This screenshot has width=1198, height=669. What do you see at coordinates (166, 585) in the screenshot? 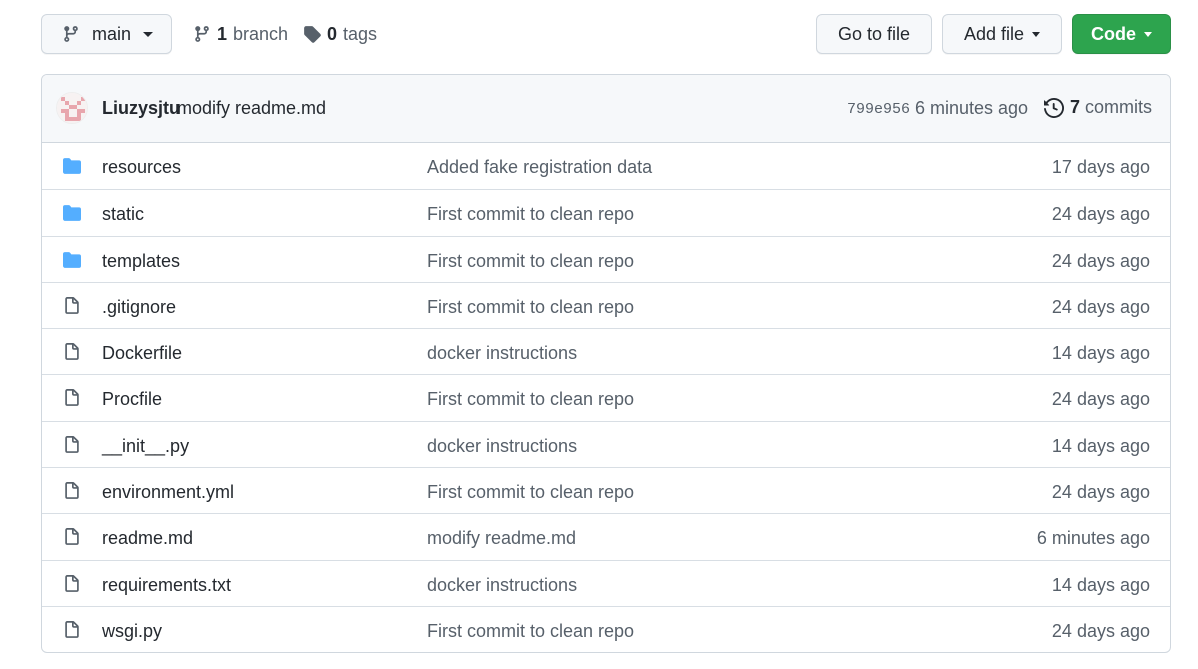
I see `file-name-link: requirements.txt` at bounding box center [166, 585].